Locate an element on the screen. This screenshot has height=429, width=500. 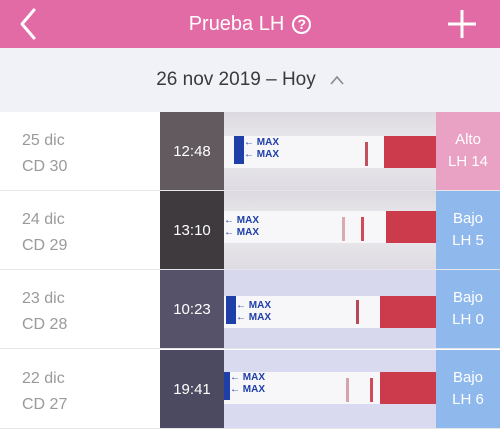
test-strip-photo: ← MAX ← MAX 10:23 is located at coordinates (298, 309).